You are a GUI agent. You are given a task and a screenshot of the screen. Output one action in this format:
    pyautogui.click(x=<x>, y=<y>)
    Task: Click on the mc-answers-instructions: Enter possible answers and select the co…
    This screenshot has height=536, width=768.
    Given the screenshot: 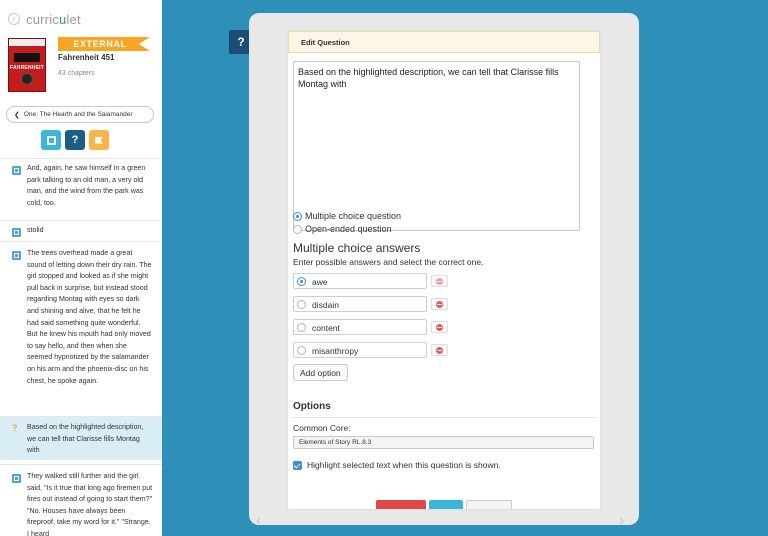 What is the action you would take?
    pyautogui.click(x=388, y=262)
    